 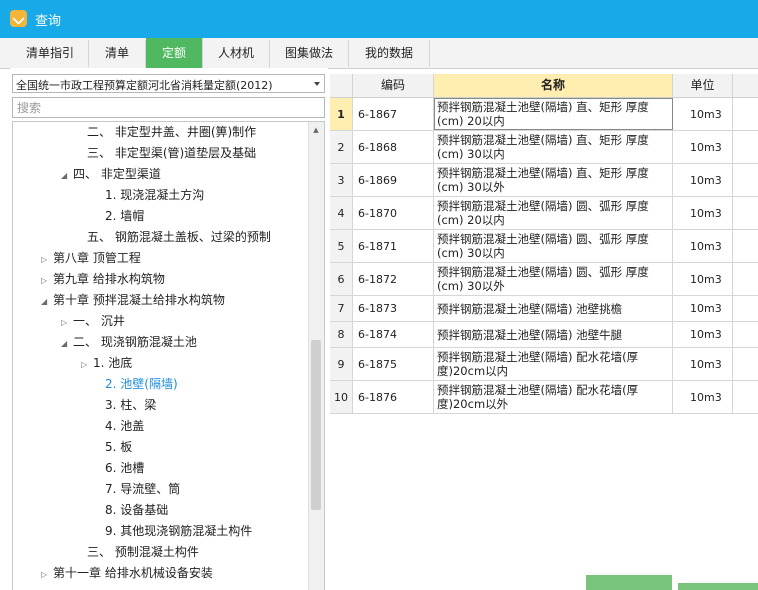 What do you see at coordinates (48, 21) in the screenshot?
I see `window-title: 查询` at bounding box center [48, 21].